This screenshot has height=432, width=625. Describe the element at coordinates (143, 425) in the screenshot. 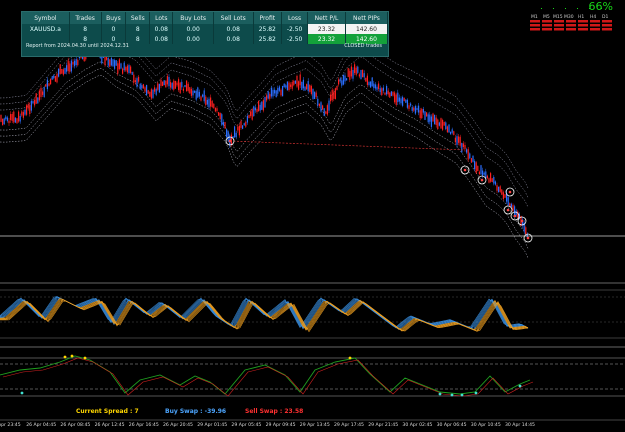

I see `time-axis-label: 26 Apr 16:45` at that location.